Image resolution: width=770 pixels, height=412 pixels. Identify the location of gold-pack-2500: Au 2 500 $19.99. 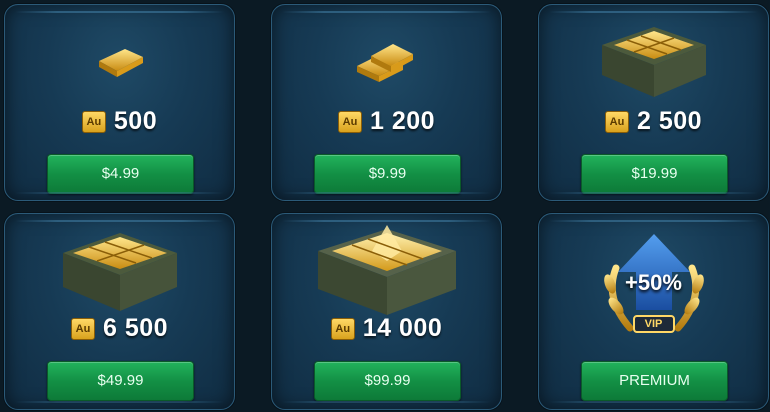
(653, 102).